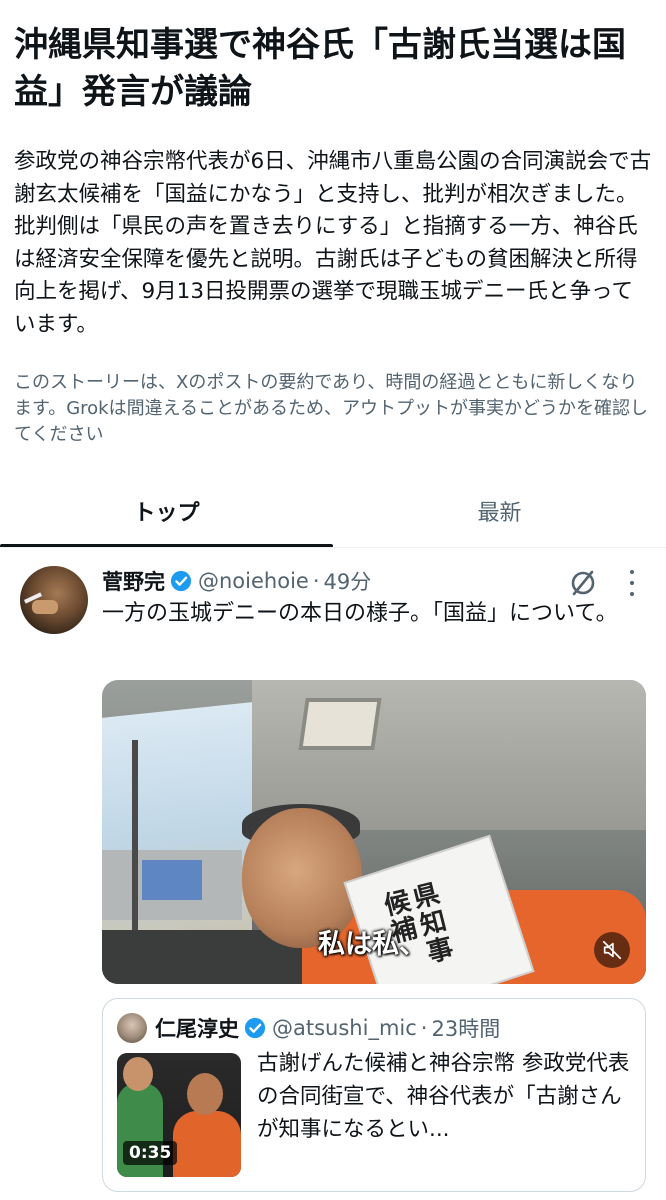 The width and height of the screenshot is (666, 1200). Describe the element at coordinates (133, 581) in the screenshot. I see `post-author-name: 菅野完` at that location.